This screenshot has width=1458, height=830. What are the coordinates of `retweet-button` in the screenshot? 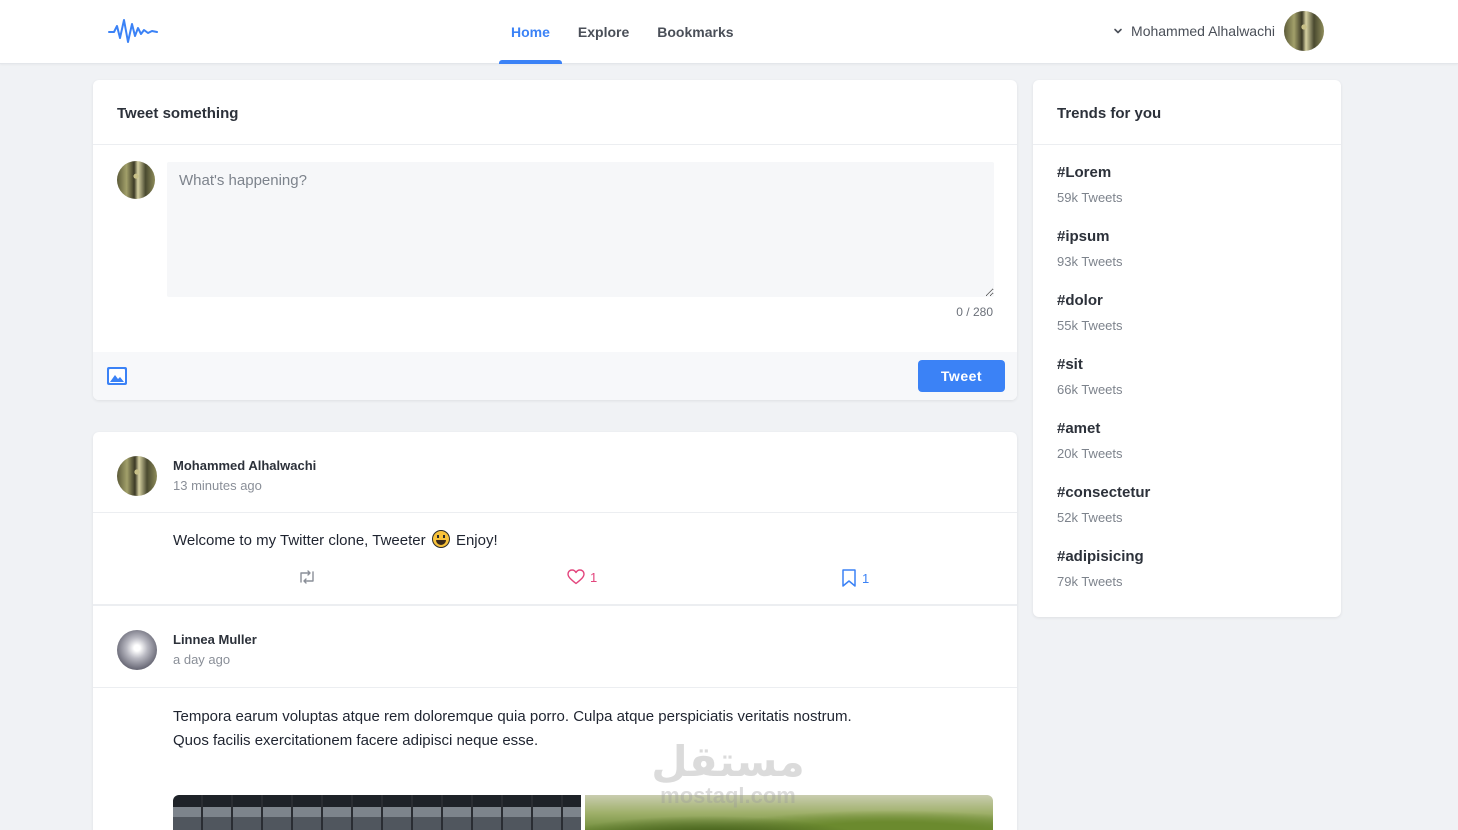 It's located at (309, 577).